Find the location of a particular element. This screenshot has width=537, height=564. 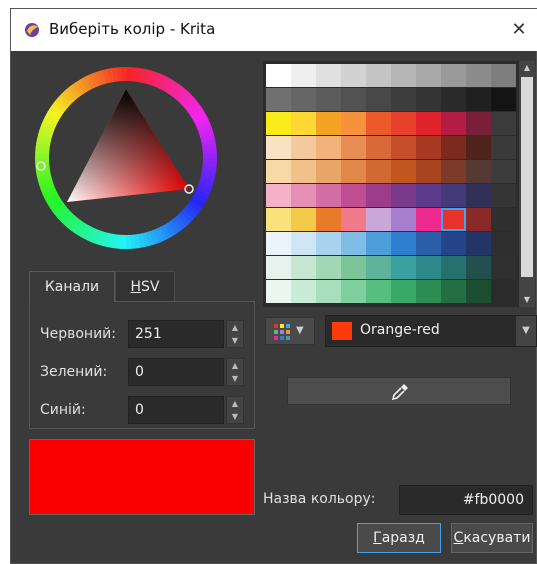

tab-hsv: HSV is located at coordinates (145, 286).